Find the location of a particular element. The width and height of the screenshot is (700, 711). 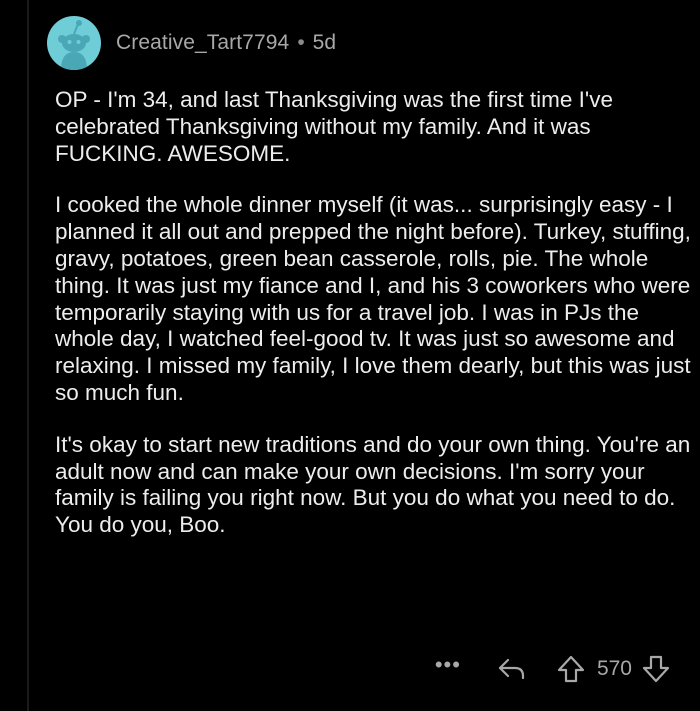

downvote-arrow-icon is located at coordinates (656, 669).